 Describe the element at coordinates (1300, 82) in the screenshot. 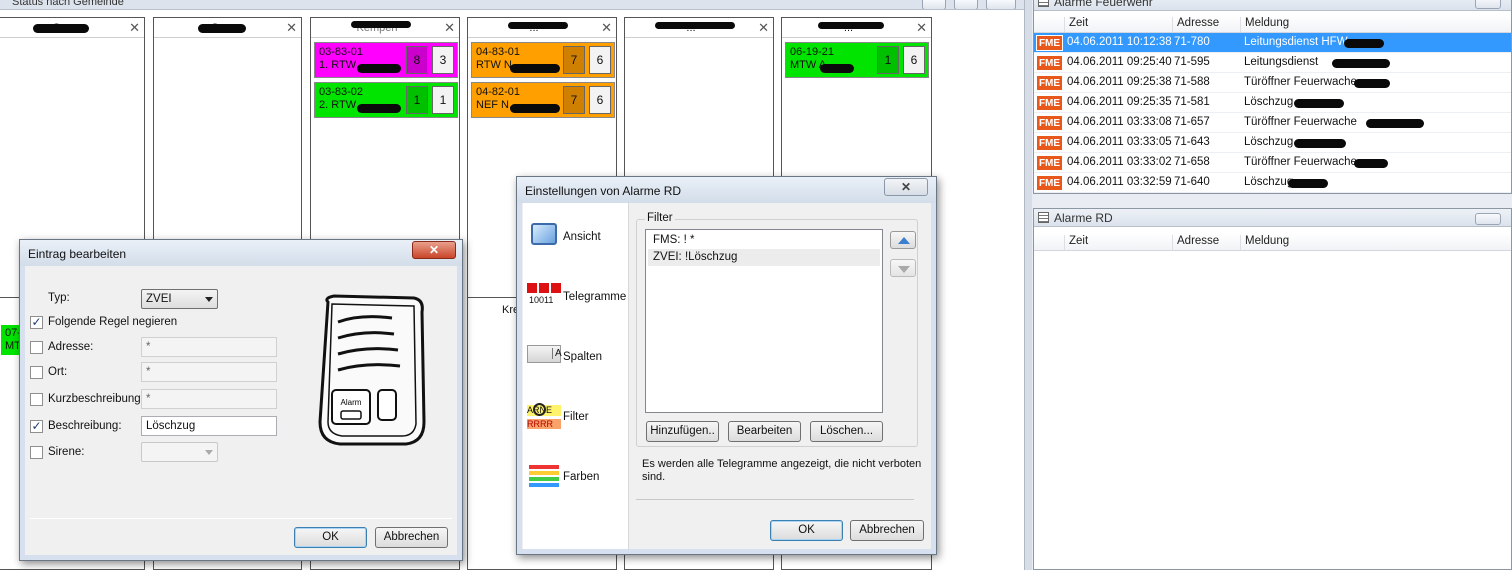

I see `cell-meldung: Türöffner Feuerwache` at that location.